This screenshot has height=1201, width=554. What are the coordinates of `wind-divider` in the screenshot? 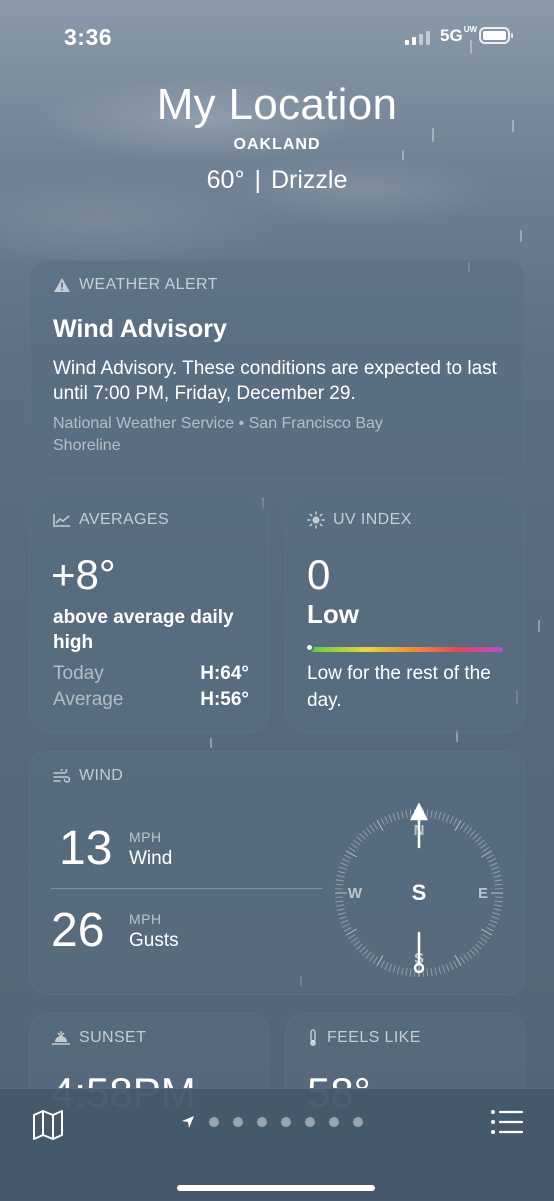 It's located at (187, 888).